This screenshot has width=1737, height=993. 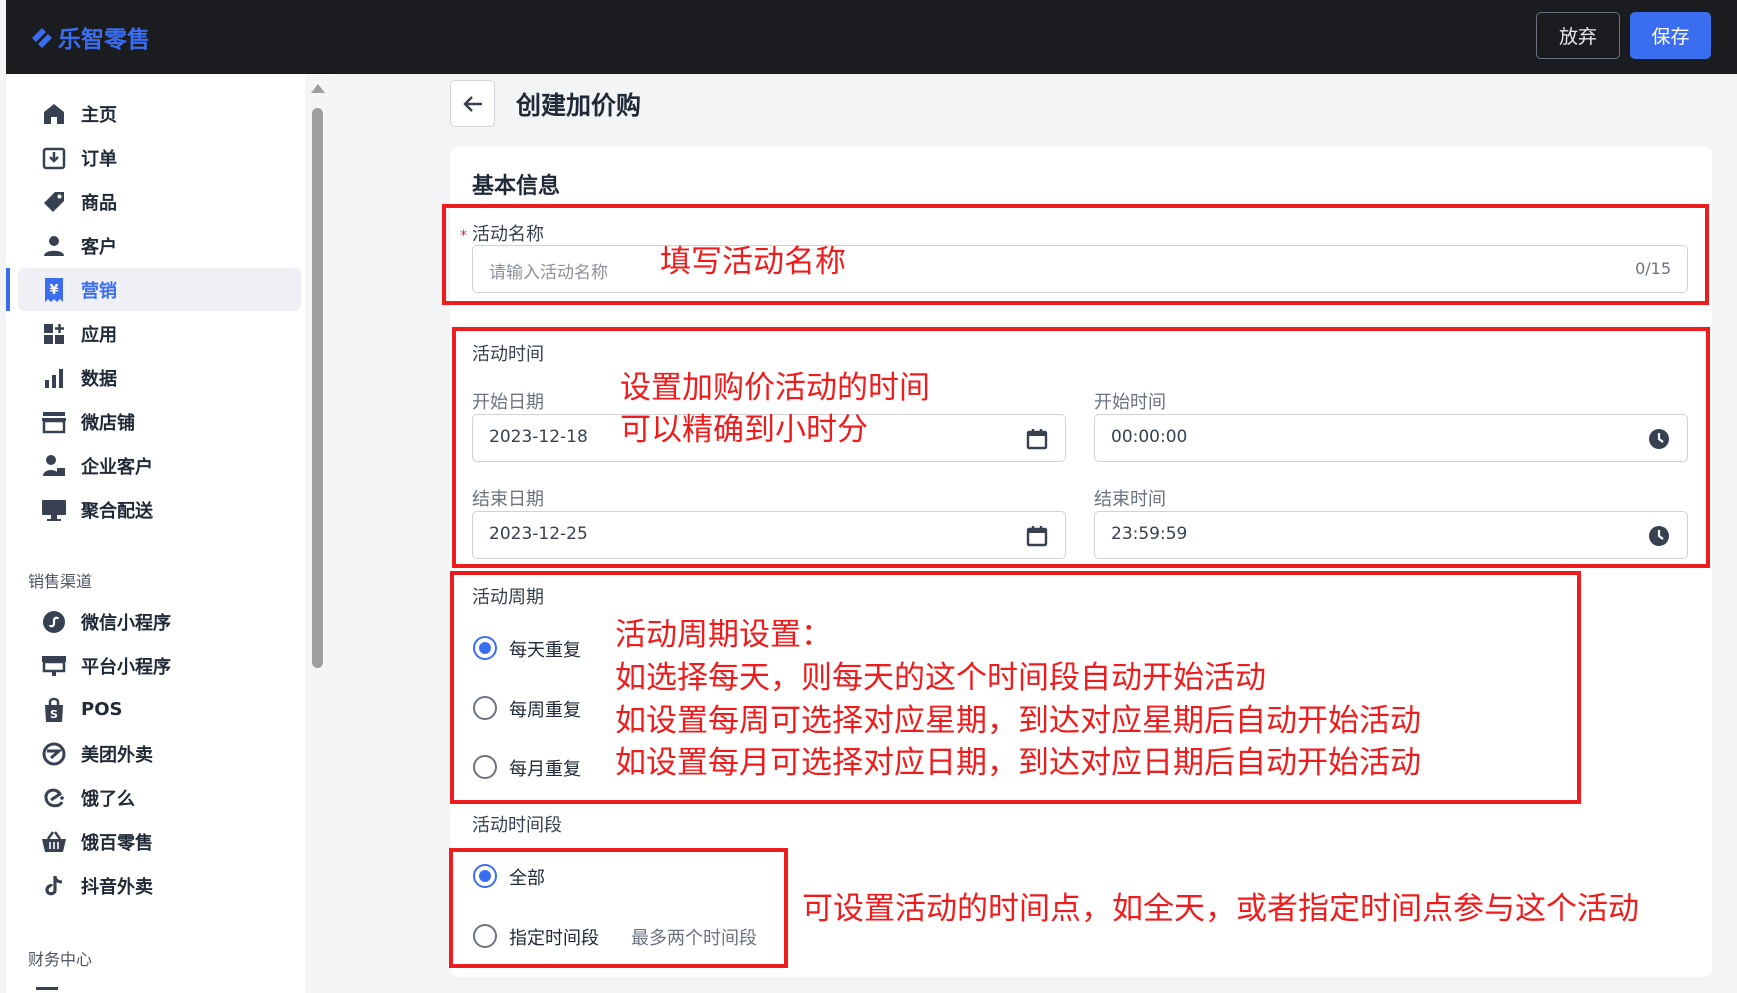 What do you see at coordinates (159, 465) in the screenshot?
I see `sidebar-item-business-customers: 企业客户` at bounding box center [159, 465].